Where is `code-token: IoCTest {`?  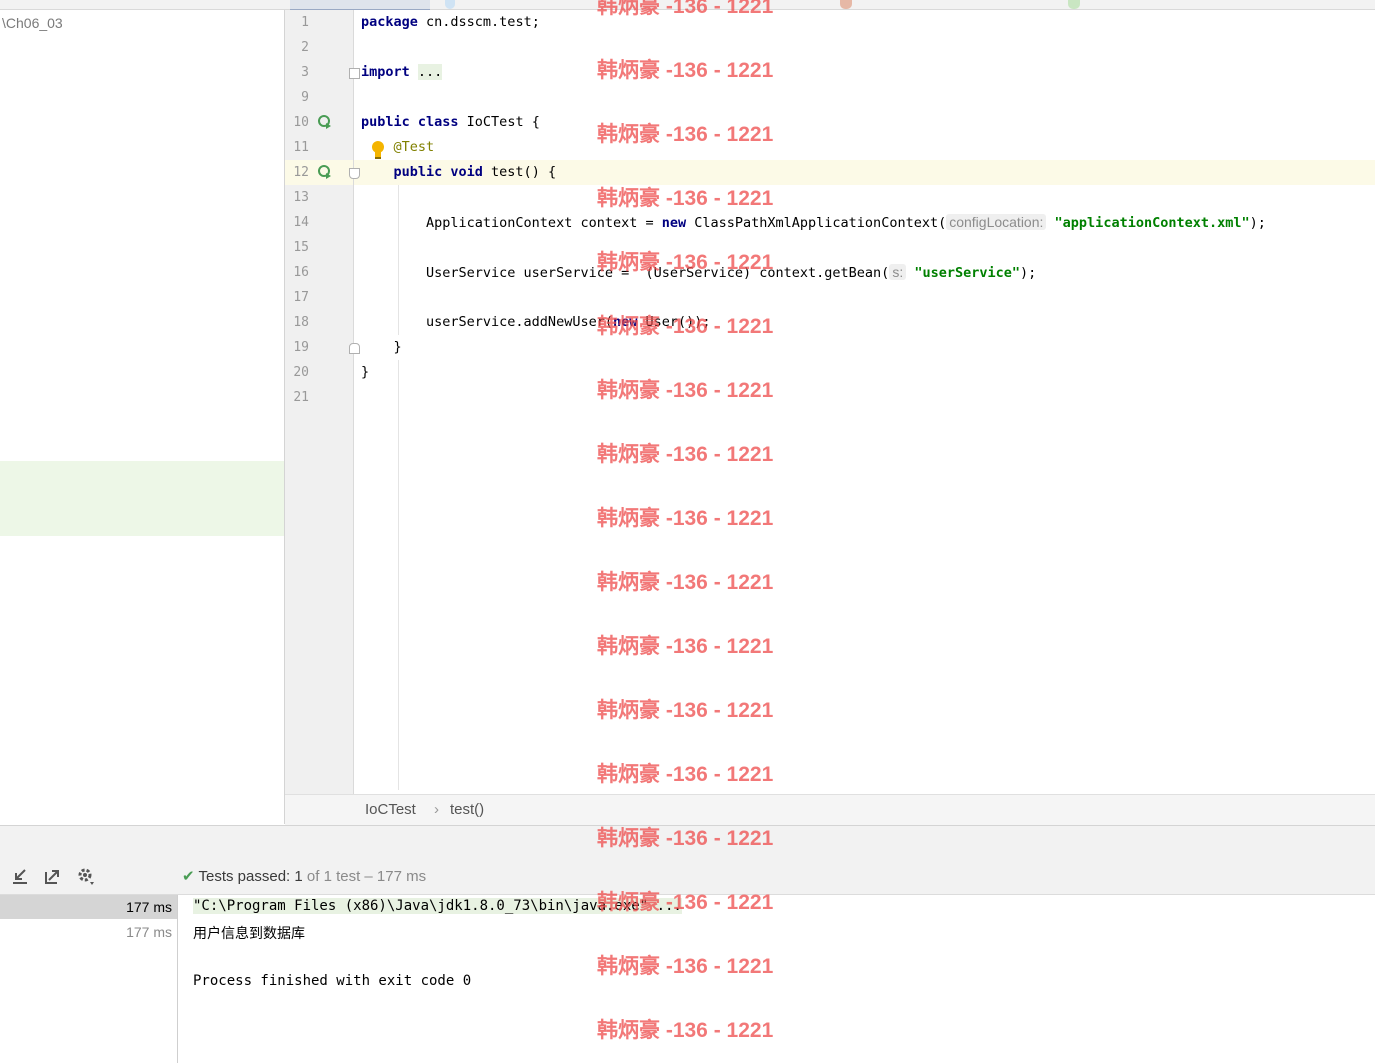
code-token: IoCTest { is located at coordinates (499, 122).